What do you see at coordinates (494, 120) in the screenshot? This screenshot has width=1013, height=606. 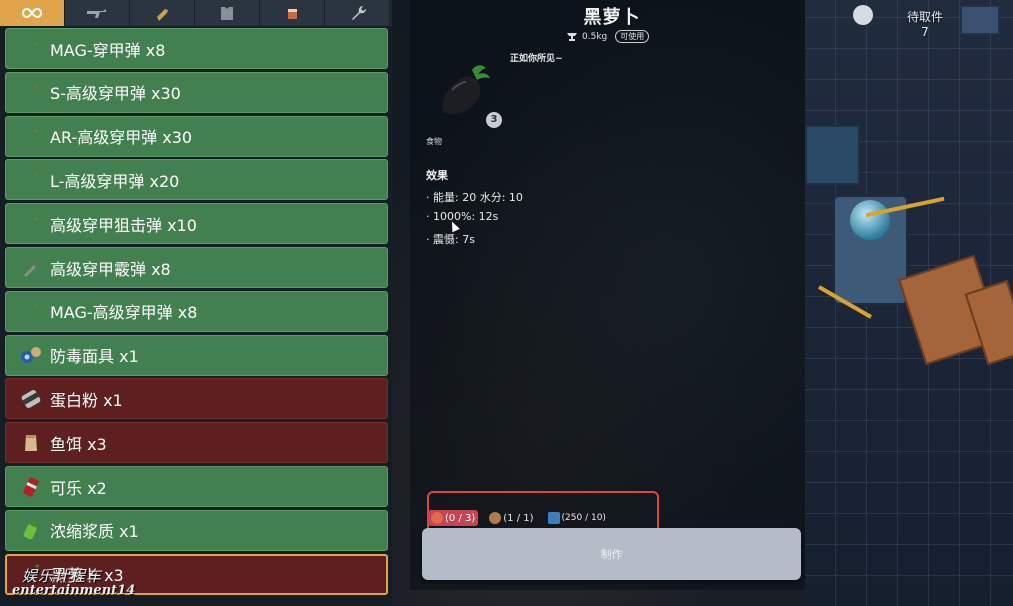 I see `item-count-badge: 3` at bounding box center [494, 120].